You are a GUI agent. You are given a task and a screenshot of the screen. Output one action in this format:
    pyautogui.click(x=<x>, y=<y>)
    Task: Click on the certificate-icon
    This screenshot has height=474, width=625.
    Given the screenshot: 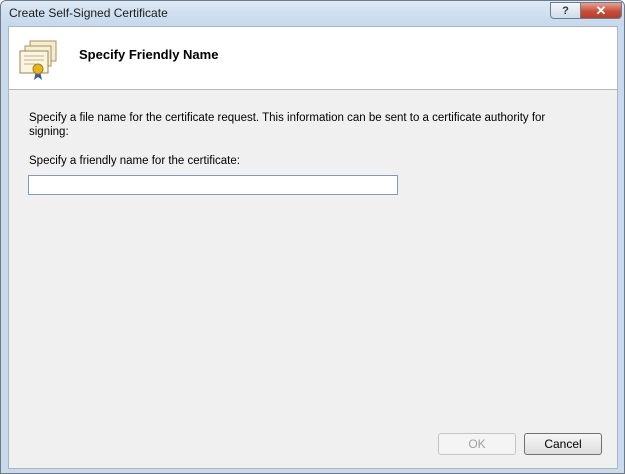 What is the action you would take?
    pyautogui.click(x=38, y=60)
    